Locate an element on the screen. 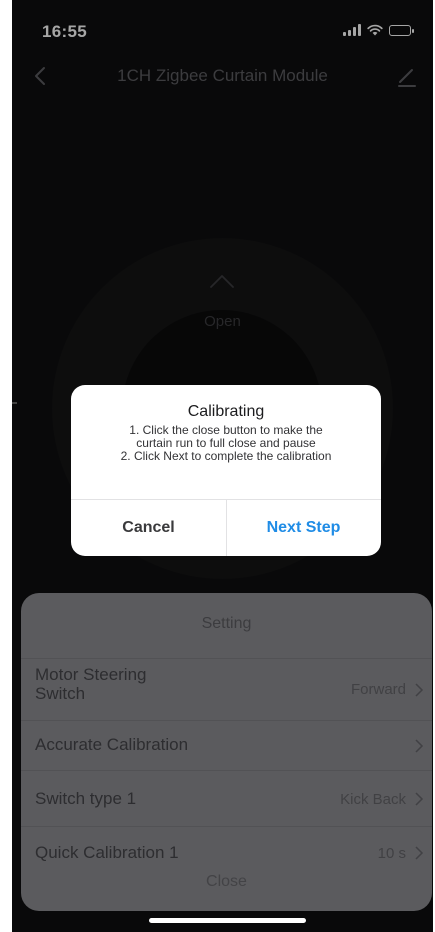  row-label: Motor Steering is located at coordinates (91, 674).